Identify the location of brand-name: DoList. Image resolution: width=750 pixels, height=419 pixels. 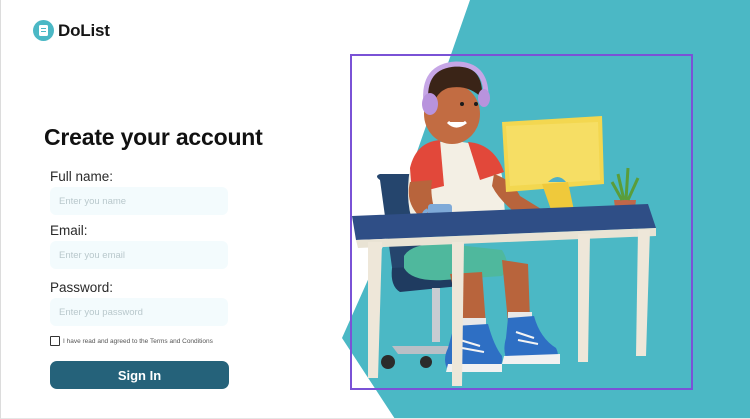
(84, 30).